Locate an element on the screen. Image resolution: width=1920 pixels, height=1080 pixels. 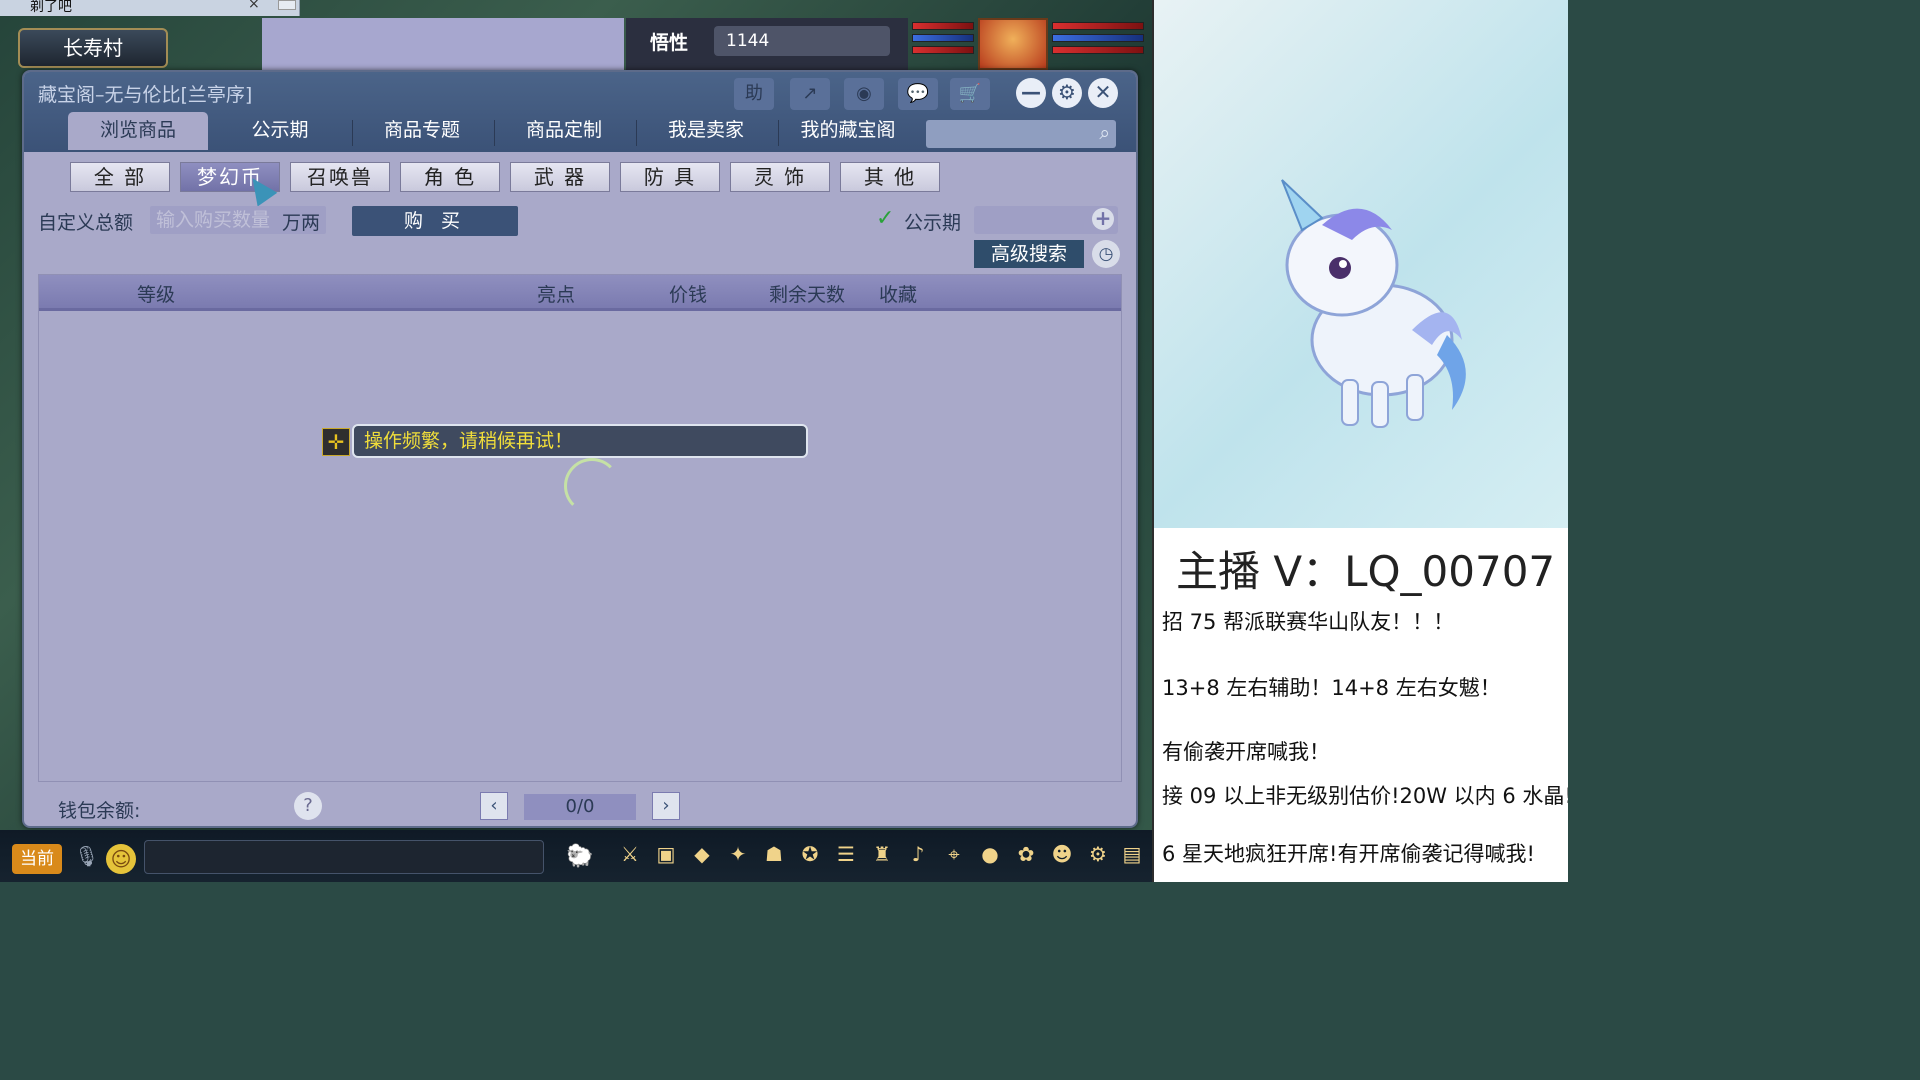
tab-custom: 商品定制 is located at coordinates (564, 131).